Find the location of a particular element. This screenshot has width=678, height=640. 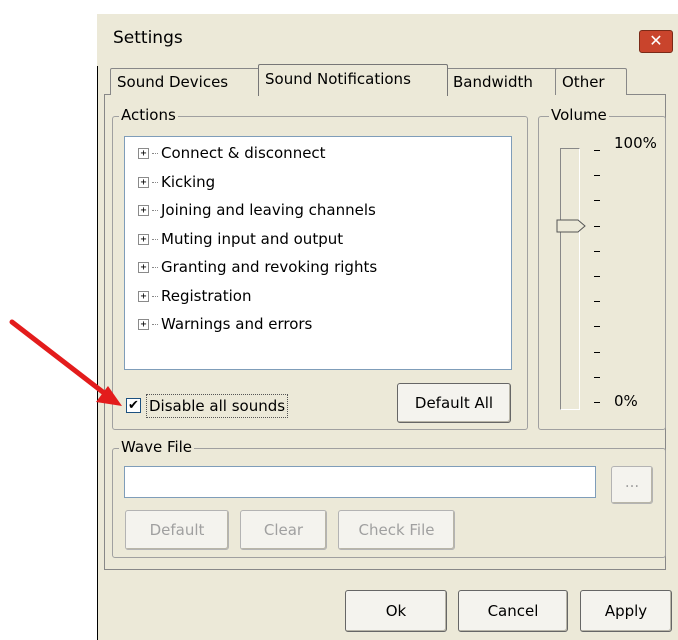

tree-item-label: Joining and leaving channels is located at coordinates (268, 210).